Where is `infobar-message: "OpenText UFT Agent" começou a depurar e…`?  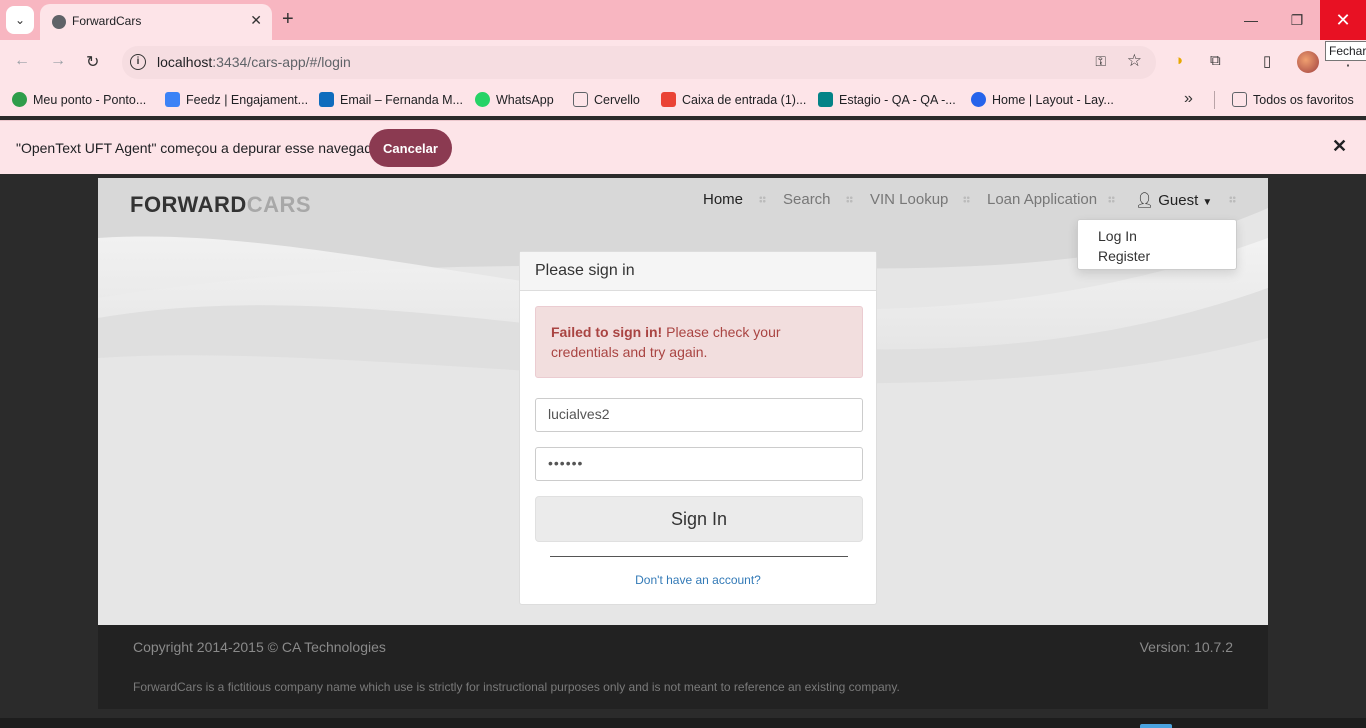
infobar-message: "OpenText UFT Agent" começou a depurar e… is located at coordinates (200, 148).